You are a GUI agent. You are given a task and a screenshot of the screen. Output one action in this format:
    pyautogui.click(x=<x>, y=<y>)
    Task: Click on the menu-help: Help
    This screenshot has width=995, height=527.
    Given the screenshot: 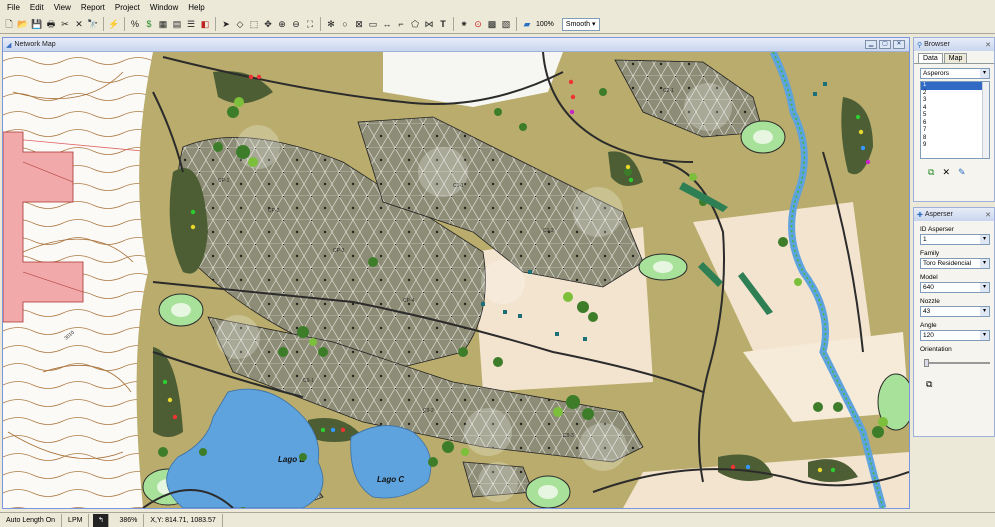 What is the action you would take?
    pyautogui.click(x=196, y=7)
    